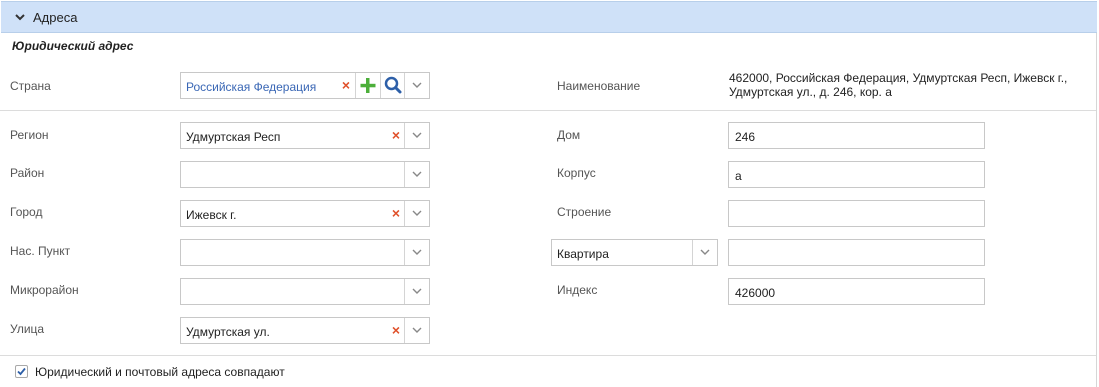 The height and width of the screenshot is (387, 1099). I want to click on building-value: а, so click(738, 176).